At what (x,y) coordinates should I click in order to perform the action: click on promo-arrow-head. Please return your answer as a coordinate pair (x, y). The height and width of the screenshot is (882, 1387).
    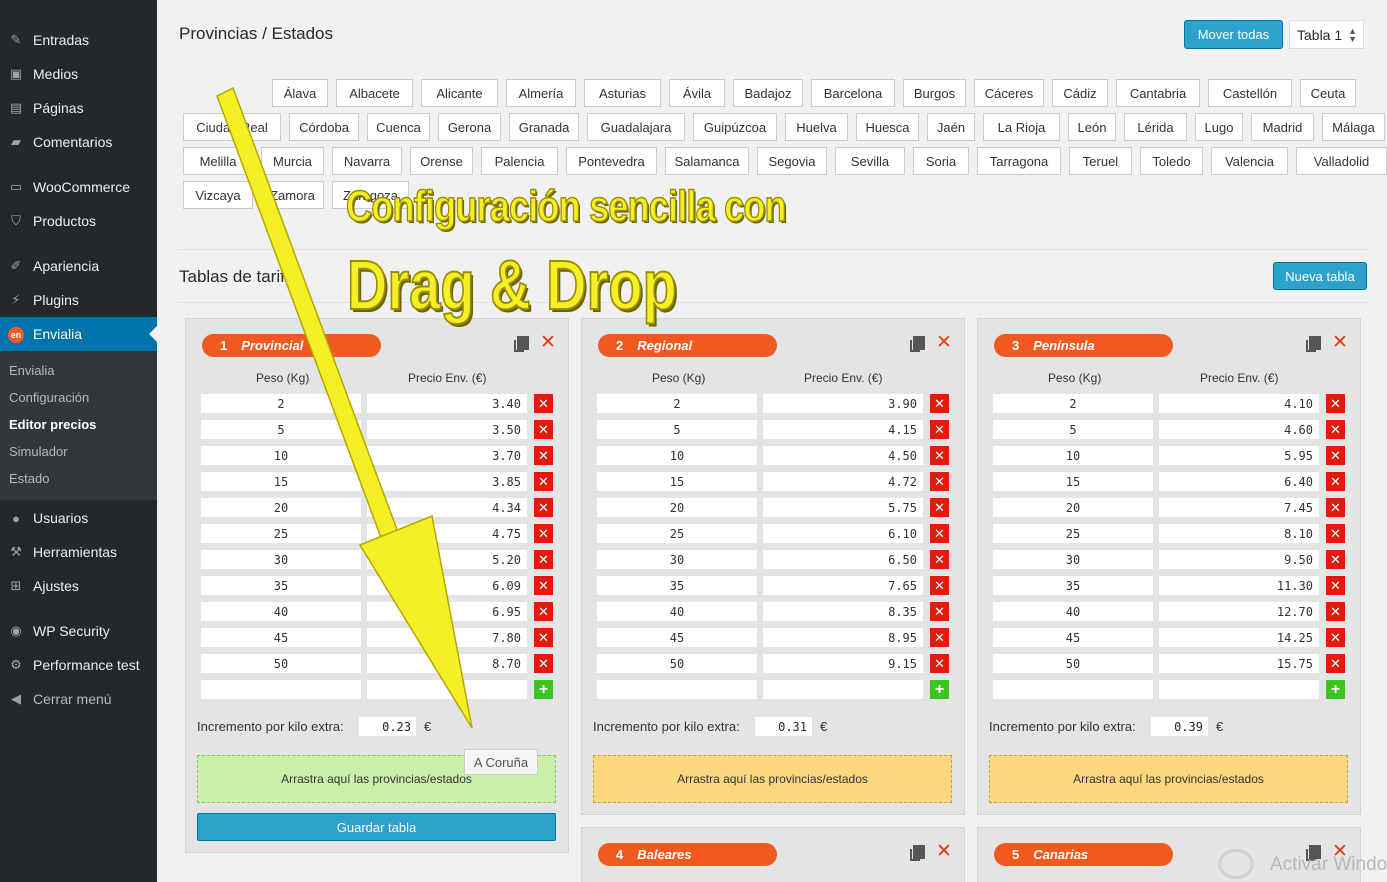
    Looking at the image, I should click on (415, 621).